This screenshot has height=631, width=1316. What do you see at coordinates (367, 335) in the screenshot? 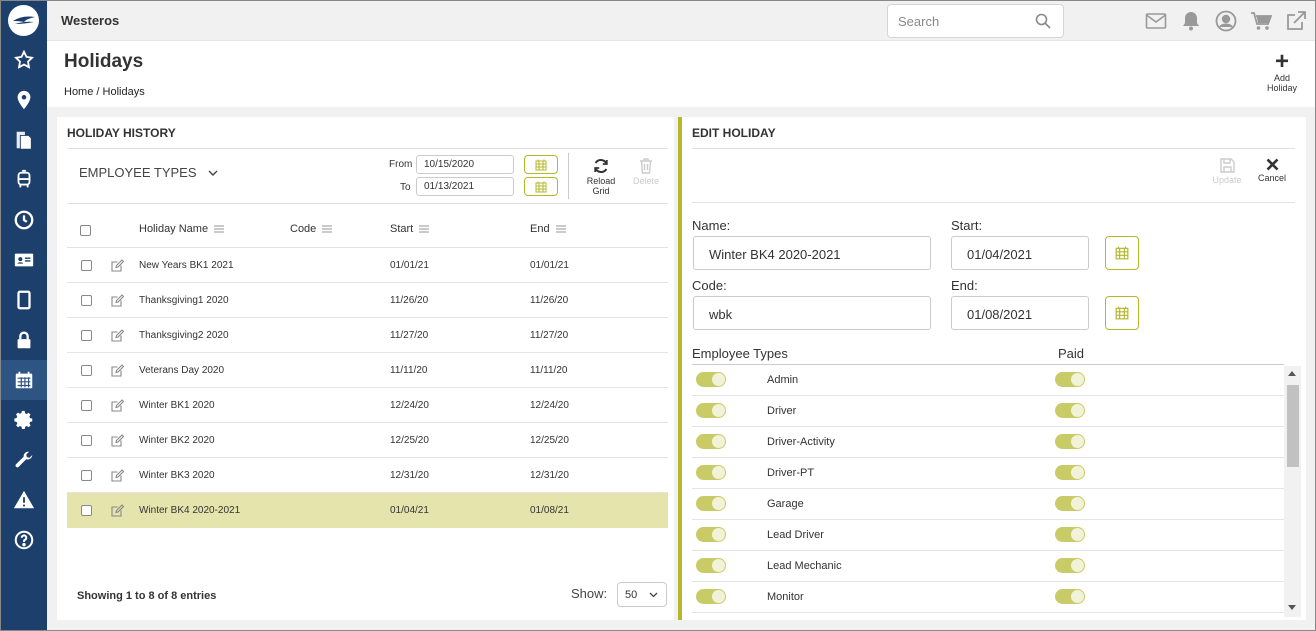
I see `table-row: Thanksgiving2 2020 11/27/20 11/27/20` at bounding box center [367, 335].